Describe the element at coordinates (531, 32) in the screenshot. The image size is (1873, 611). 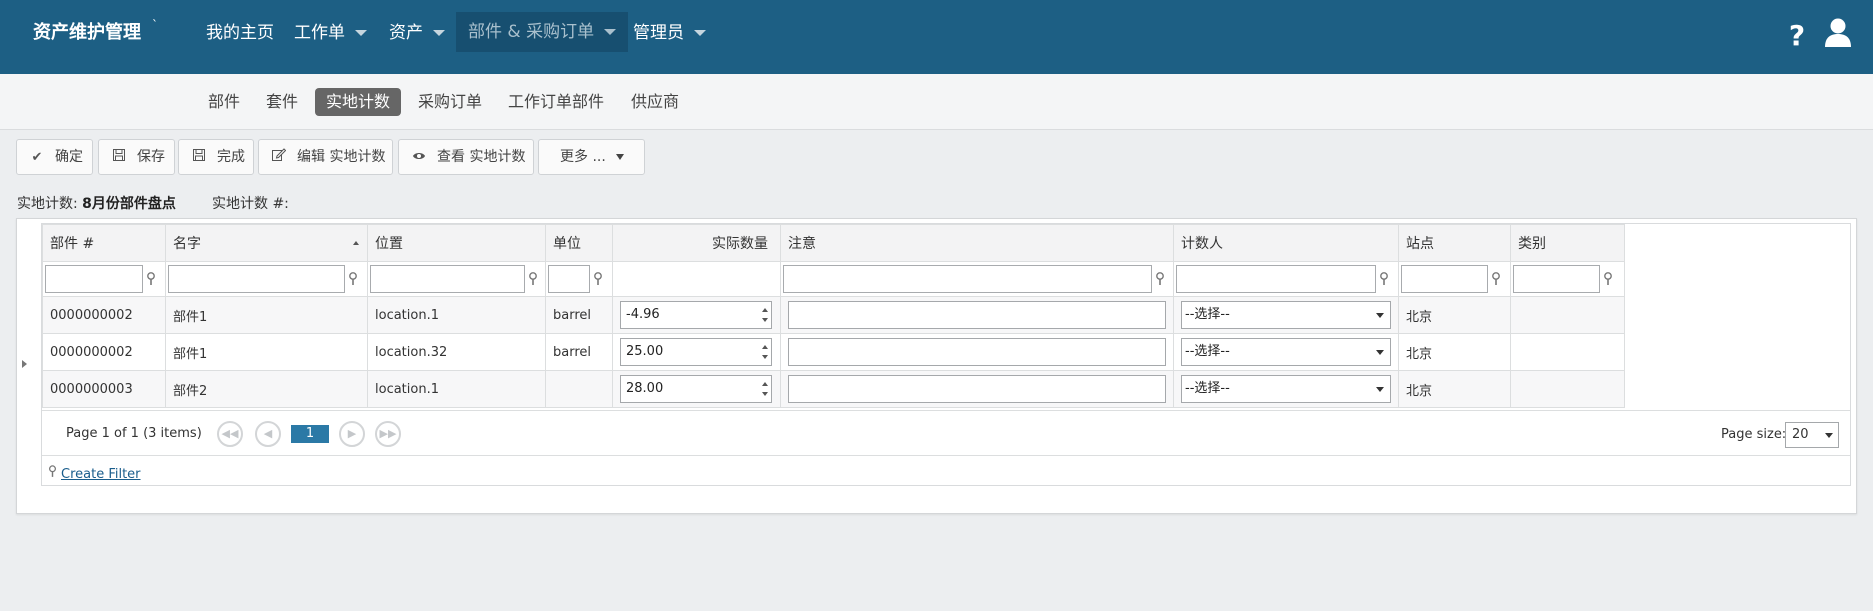
I see `nav-parts-label: 部件 & 采购订单` at that location.